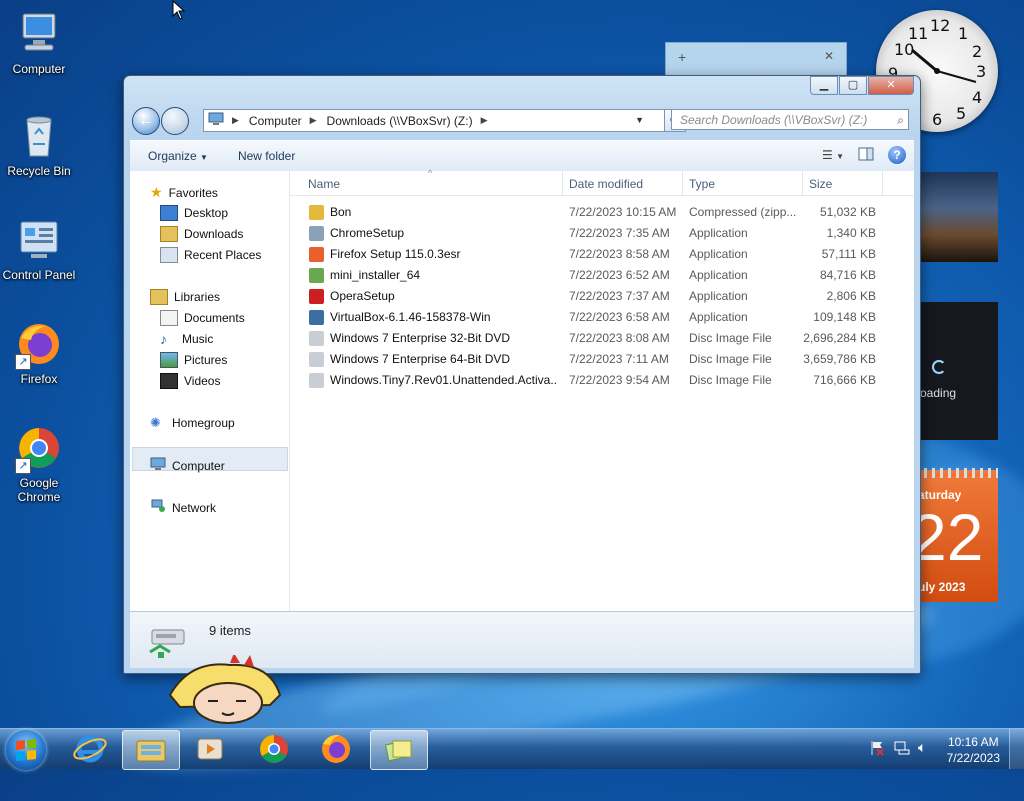 Image resolution: width=1024 pixels, height=801 pixels. Describe the element at coordinates (266, 156) in the screenshot. I see `new-folder-button: New folder` at that location.